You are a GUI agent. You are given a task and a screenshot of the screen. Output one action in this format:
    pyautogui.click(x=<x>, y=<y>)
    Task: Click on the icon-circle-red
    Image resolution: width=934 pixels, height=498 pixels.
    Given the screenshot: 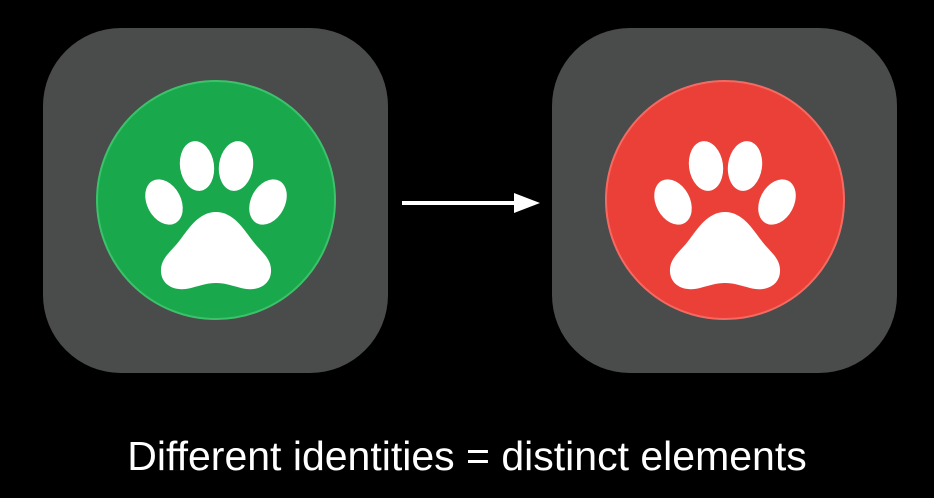 What is the action you would take?
    pyautogui.click(x=725, y=200)
    